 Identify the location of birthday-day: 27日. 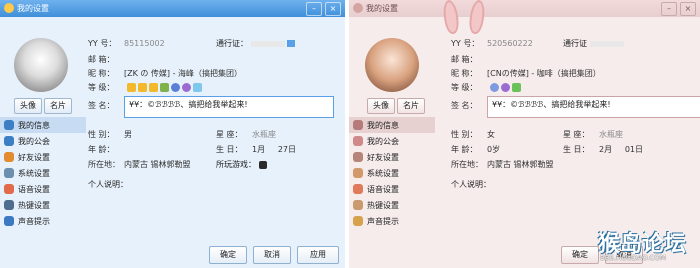
(286, 149).